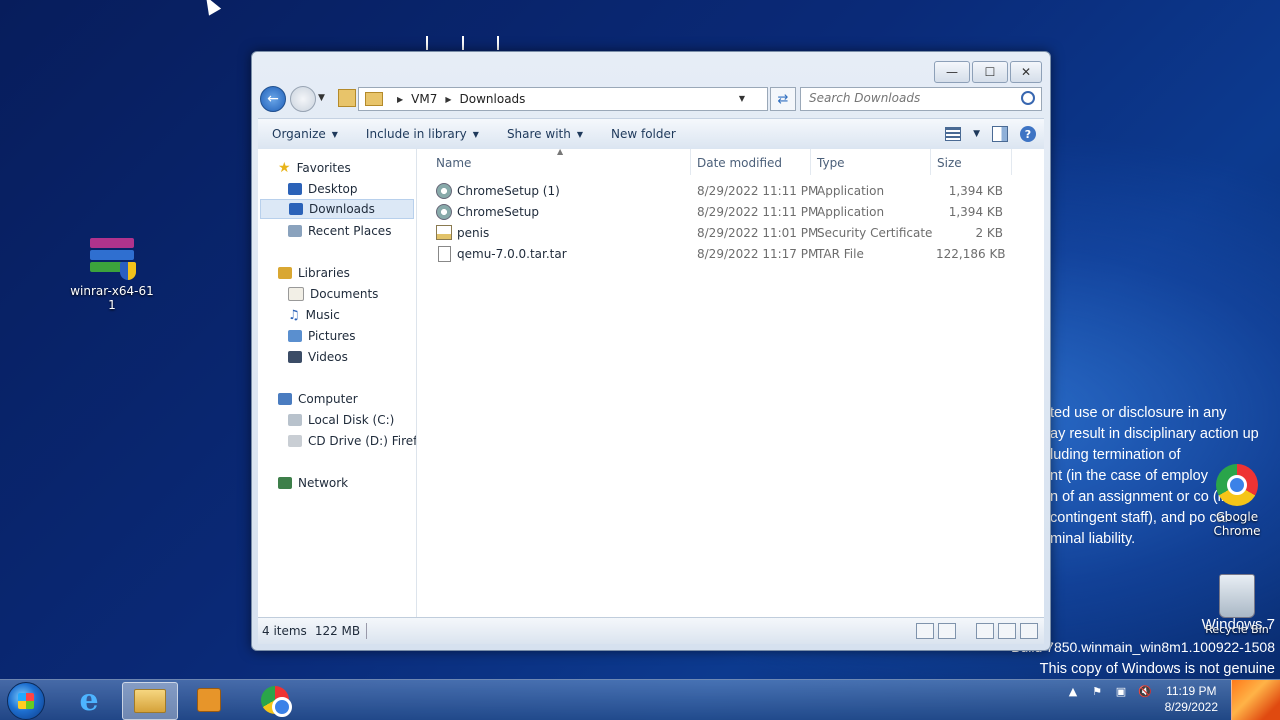 This screenshot has height=720, width=1280. I want to click on search-input, so click(909, 98).